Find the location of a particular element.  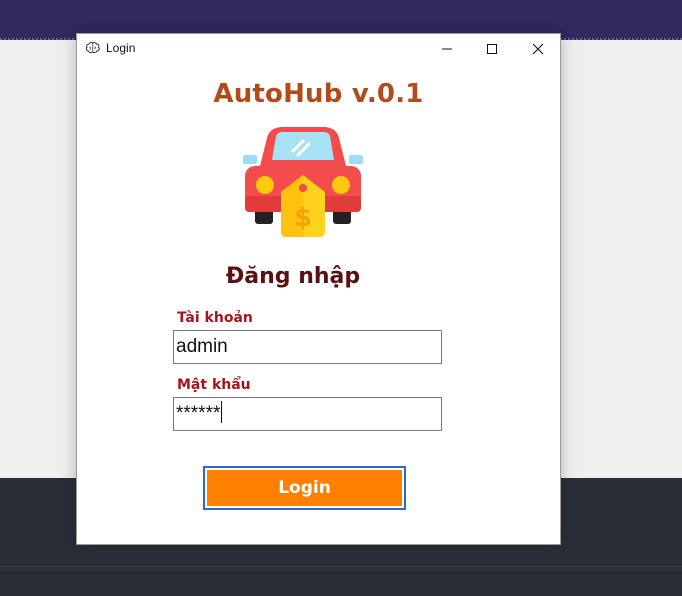

login-button-label: Login is located at coordinates (304, 488).